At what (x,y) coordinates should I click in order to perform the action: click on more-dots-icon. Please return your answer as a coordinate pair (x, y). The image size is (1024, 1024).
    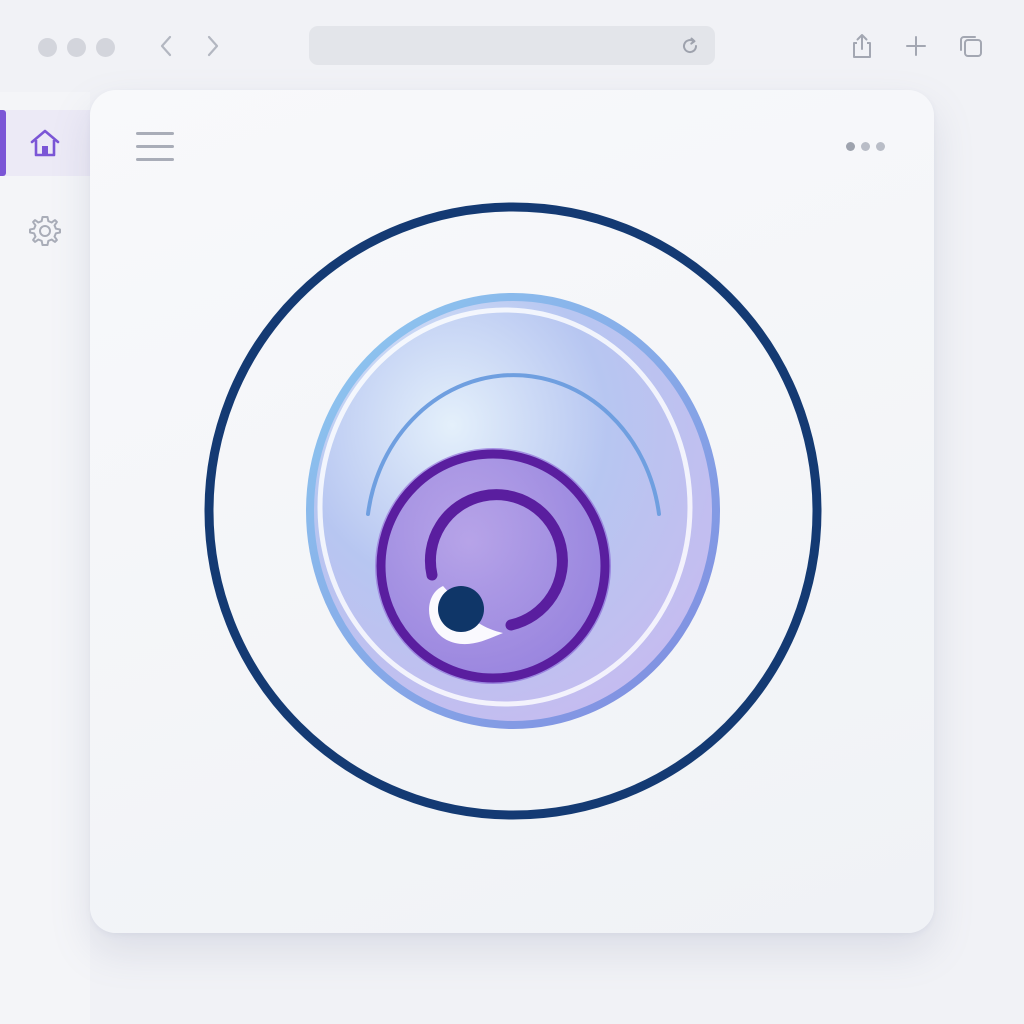
    Looking at the image, I should click on (865, 146).